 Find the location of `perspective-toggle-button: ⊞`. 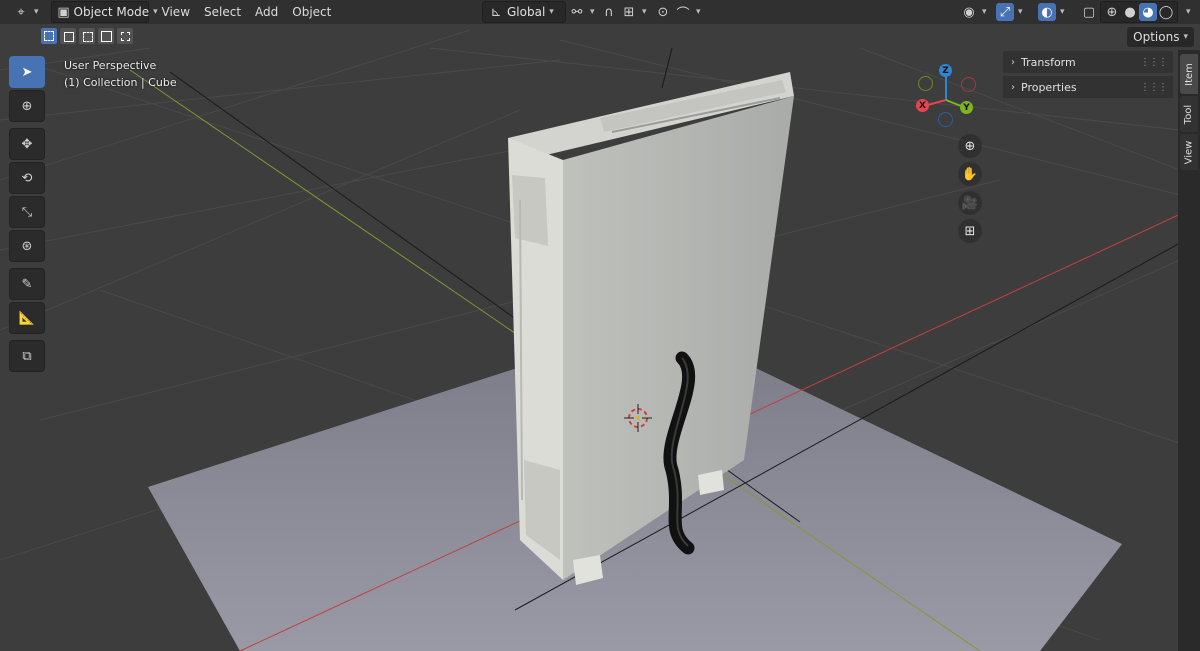

perspective-toggle-button: ⊞ is located at coordinates (970, 231).